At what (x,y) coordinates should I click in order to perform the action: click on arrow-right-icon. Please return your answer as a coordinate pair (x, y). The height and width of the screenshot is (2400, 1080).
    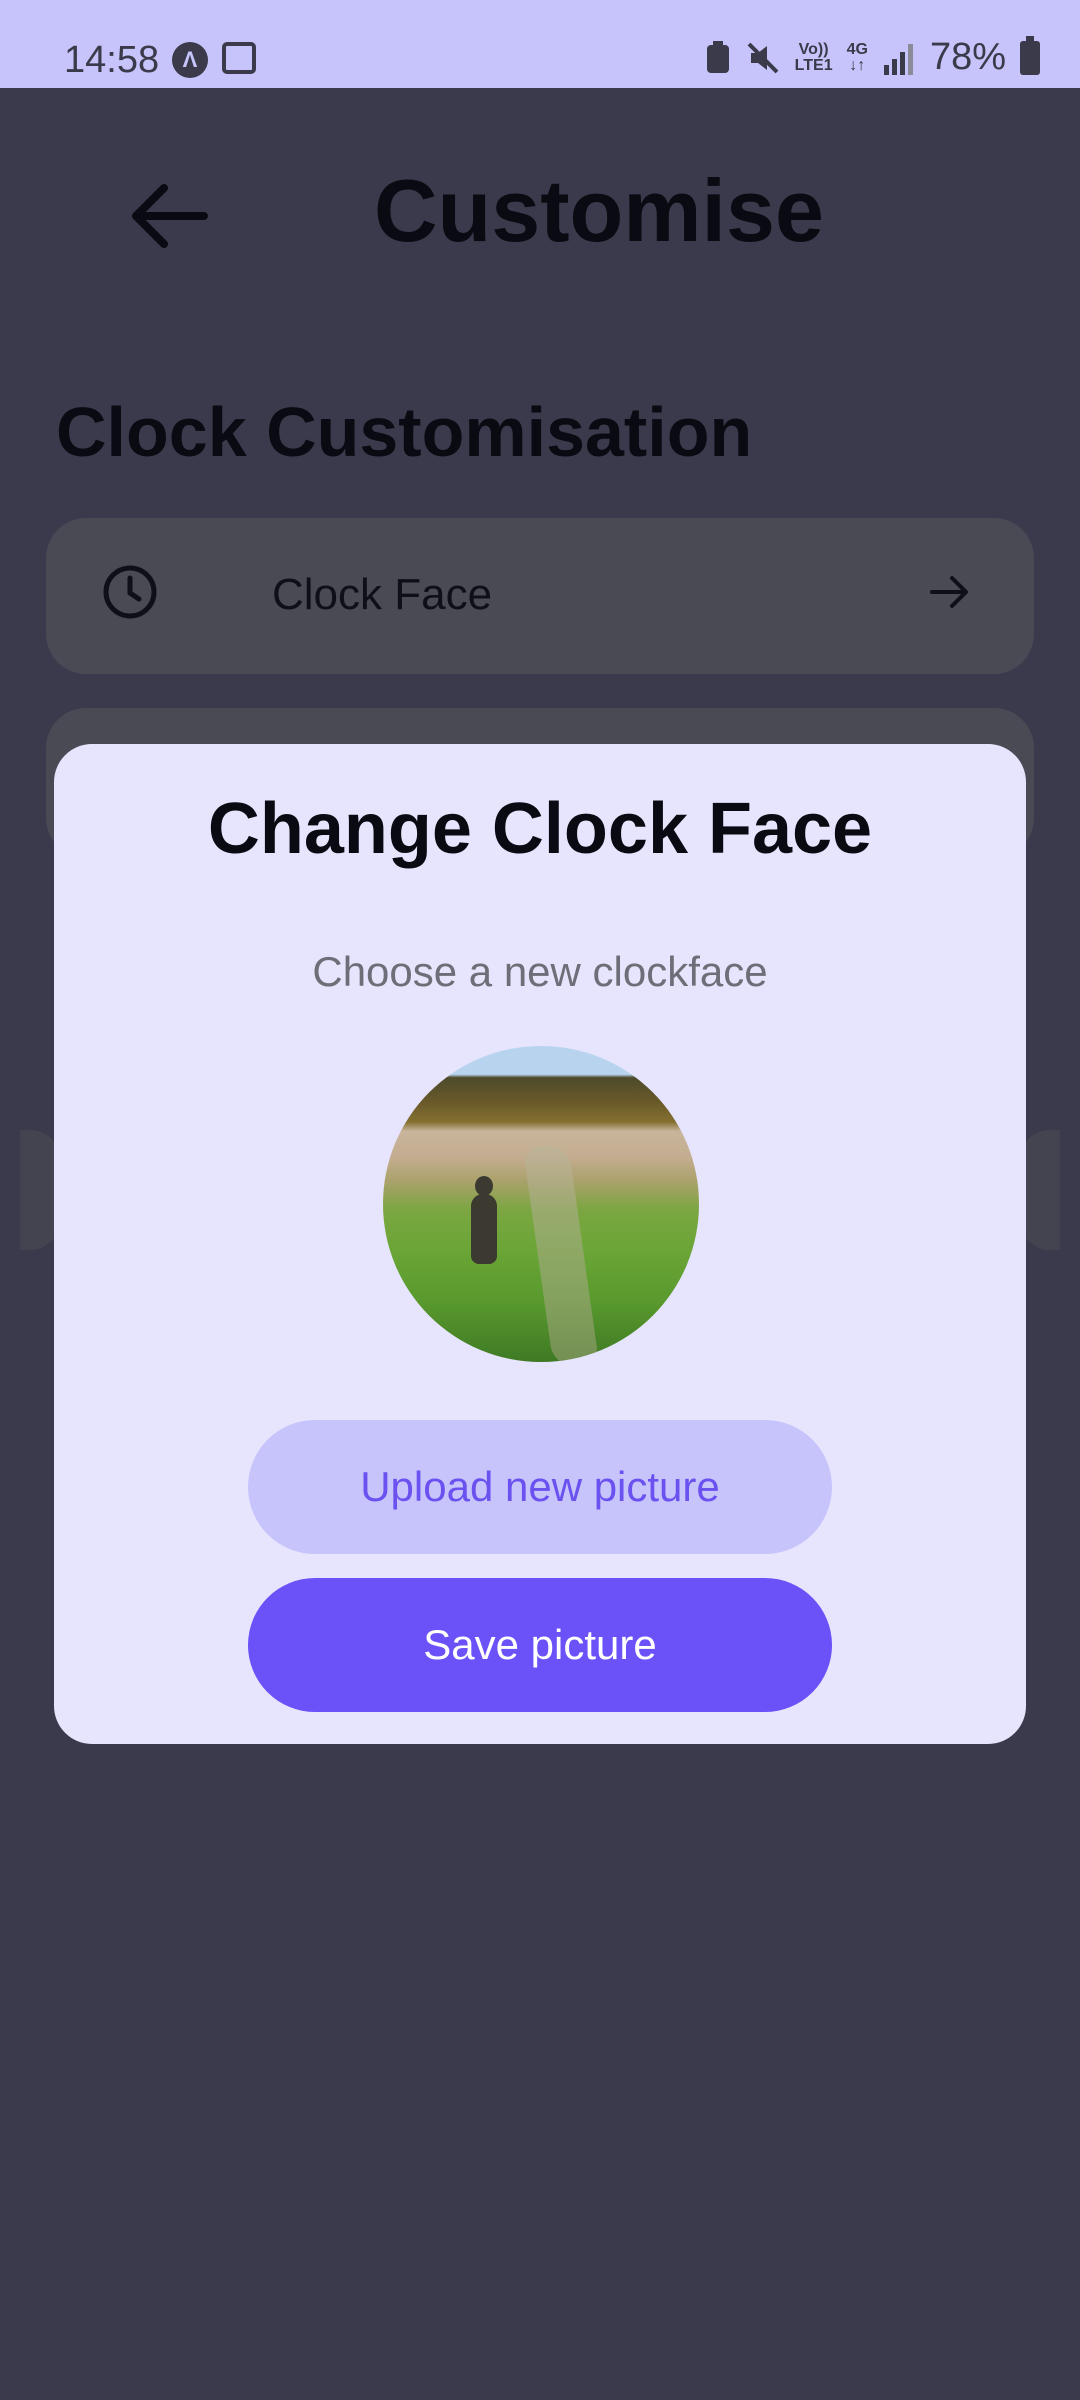
    Looking at the image, I should click on (949, 592).